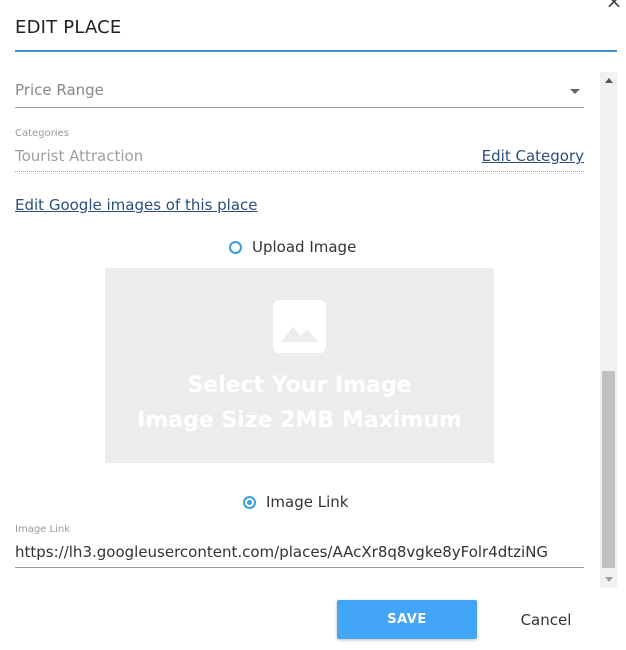  Describe the element at coordinates (299, 385) in the screenshot. I see `upload-instruction: Select Your Image` at that location.